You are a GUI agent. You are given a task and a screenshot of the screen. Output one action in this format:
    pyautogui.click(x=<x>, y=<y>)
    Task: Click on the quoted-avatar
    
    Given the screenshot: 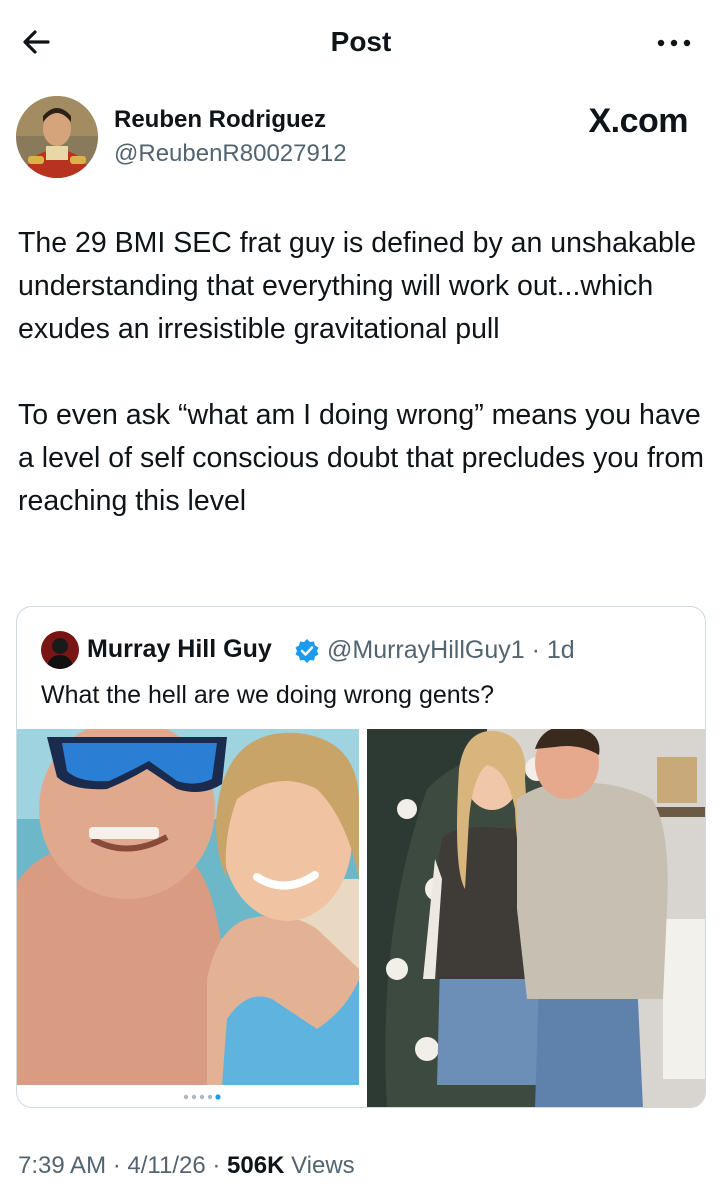 What is the action you would take?
    pyautogui.click(x=60, y=650)
    